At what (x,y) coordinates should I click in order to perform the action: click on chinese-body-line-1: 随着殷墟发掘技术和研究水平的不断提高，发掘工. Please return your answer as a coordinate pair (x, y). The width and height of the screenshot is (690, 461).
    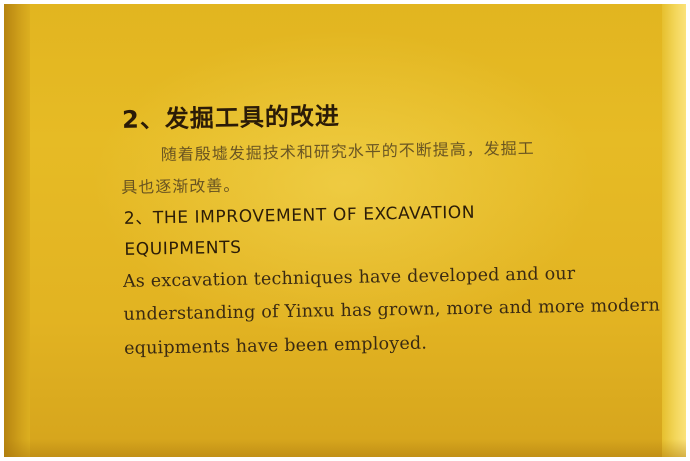
    Looking at the image, I should click on (347, 151).